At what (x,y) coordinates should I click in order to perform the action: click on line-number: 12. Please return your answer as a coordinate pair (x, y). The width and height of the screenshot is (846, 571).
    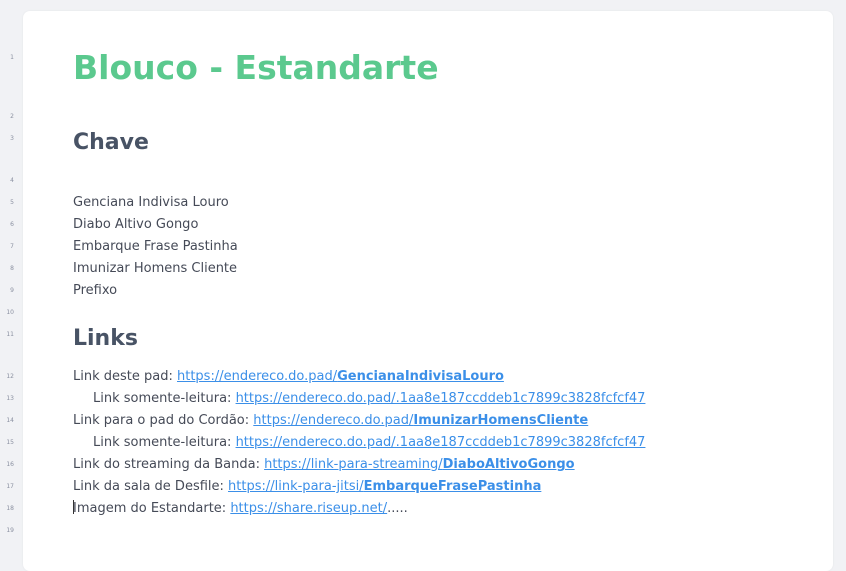
    Looking at the image, I should click on (10, 376).